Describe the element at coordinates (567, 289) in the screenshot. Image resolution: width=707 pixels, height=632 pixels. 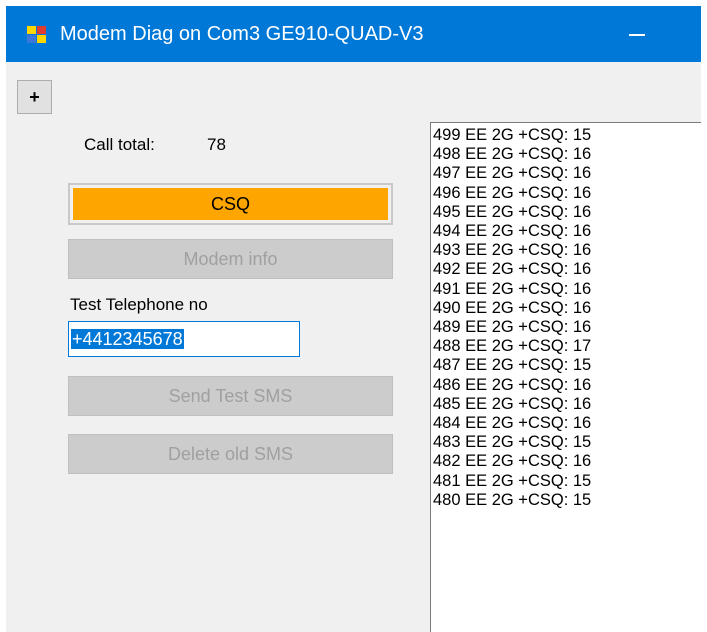
I see `log-item: 491 EE 2G +CSQ: 16` at that location.